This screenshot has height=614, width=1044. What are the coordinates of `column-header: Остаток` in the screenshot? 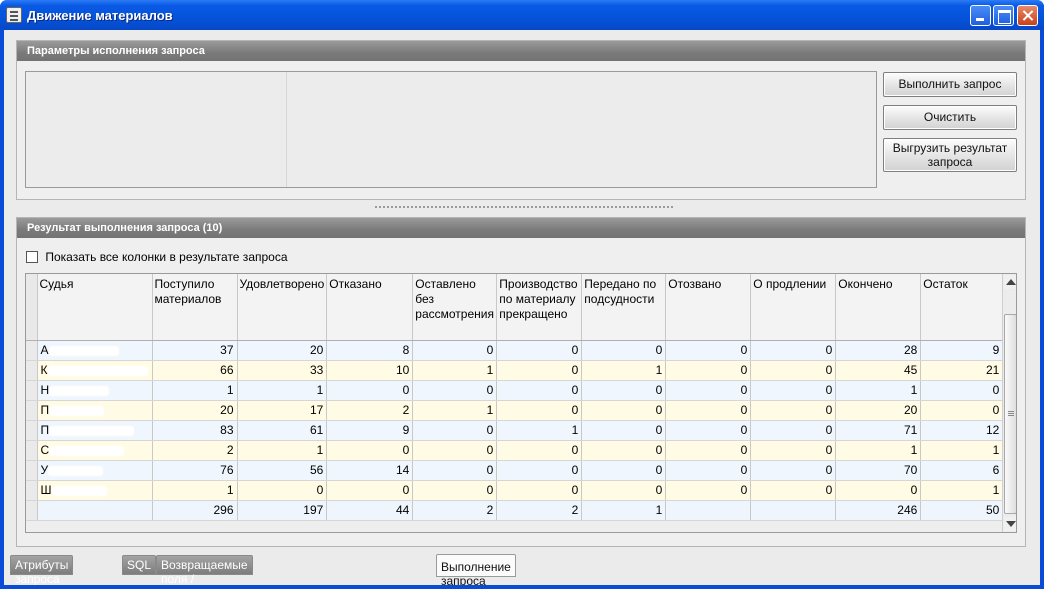 It's located at (962, 307).